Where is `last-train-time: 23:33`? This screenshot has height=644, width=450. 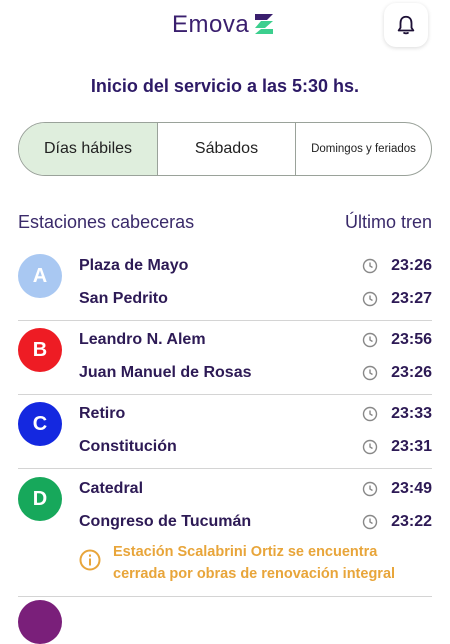
last-train-time: 23:33 is located at coordinates (411, 413).